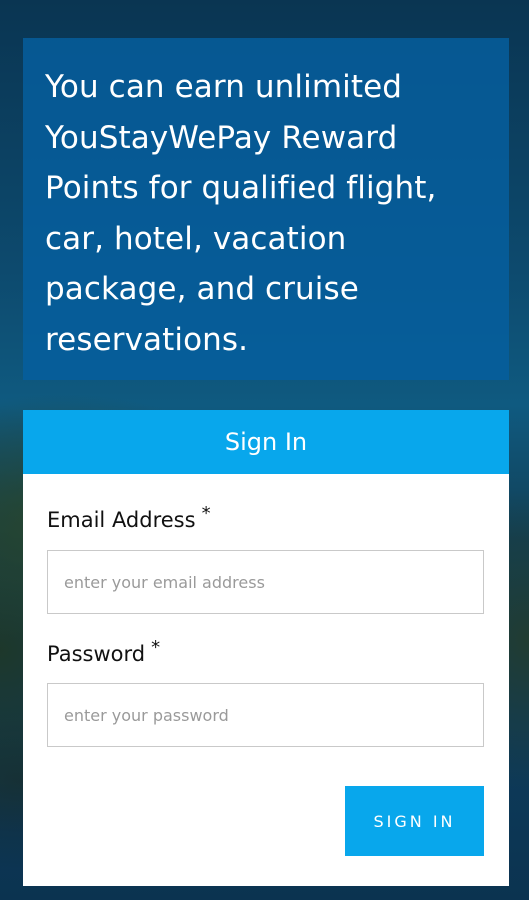  I want to click on password-input, so click(265, 715).